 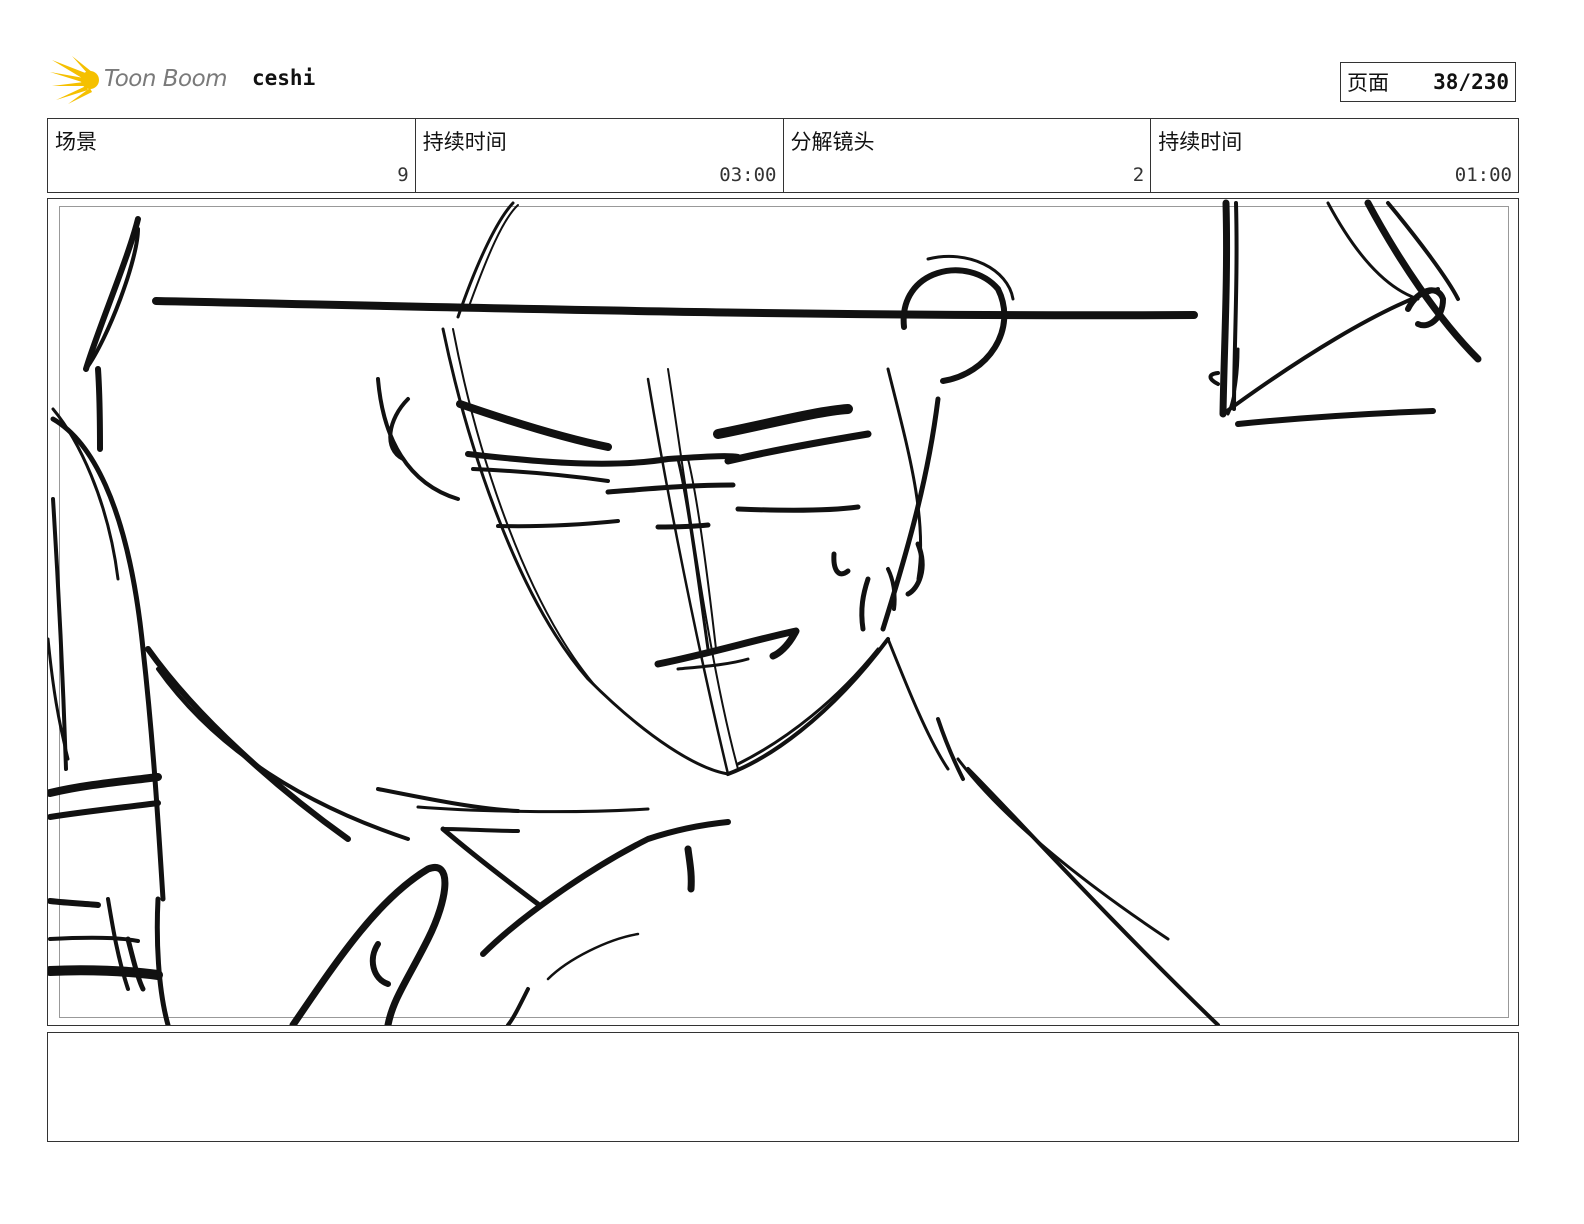 I want to click on info-bar: 场景 9 持续时间 03:00 分解镜头 2 持续时间 01:00, so click(x=783, y=155).